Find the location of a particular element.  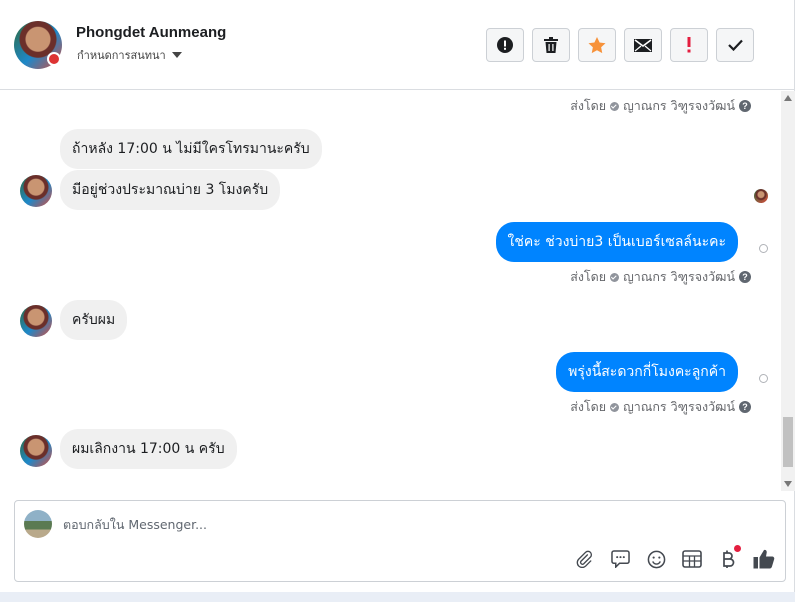

message-bubble-outgoing: พรุ่งนี้สะดวกกี่โมงคะลูกค้า is located at coordinates (647, 372).